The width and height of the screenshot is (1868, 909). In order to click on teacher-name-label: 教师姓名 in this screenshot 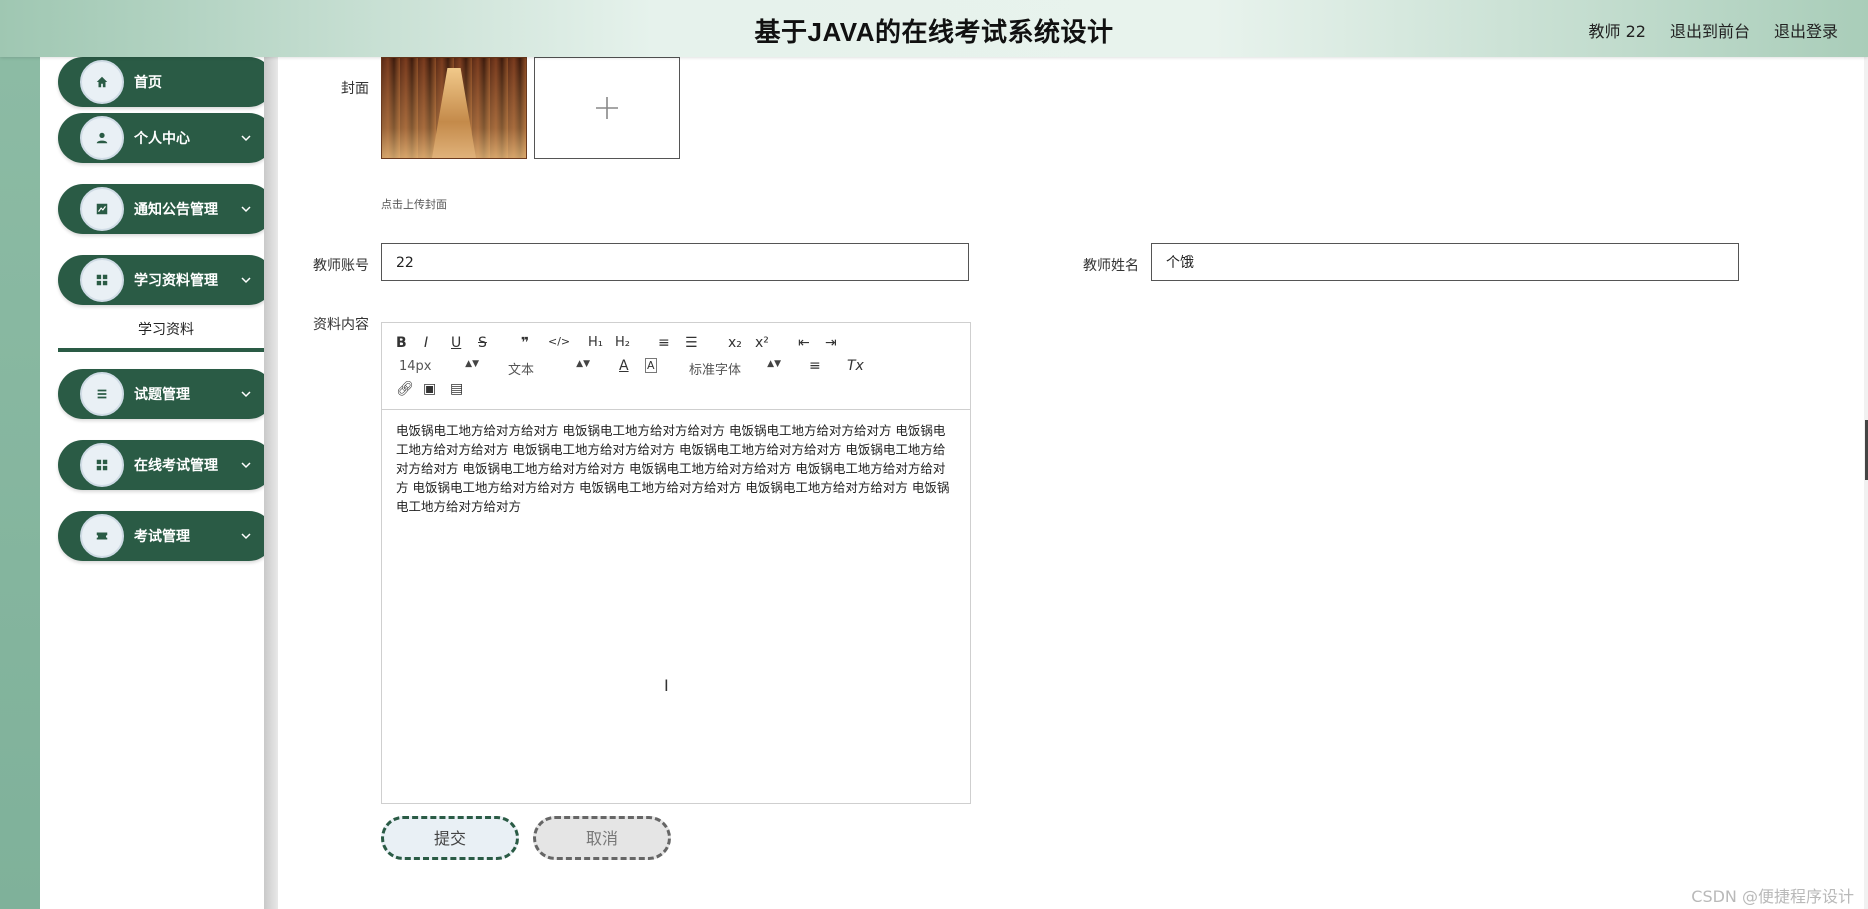, I will do `click(1111, 266)`.